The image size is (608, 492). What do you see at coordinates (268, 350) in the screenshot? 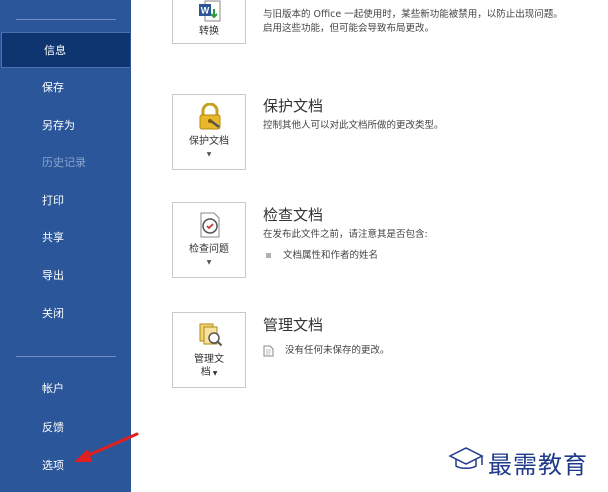
I see `document-status-icon` at bounding box center [268, 350].